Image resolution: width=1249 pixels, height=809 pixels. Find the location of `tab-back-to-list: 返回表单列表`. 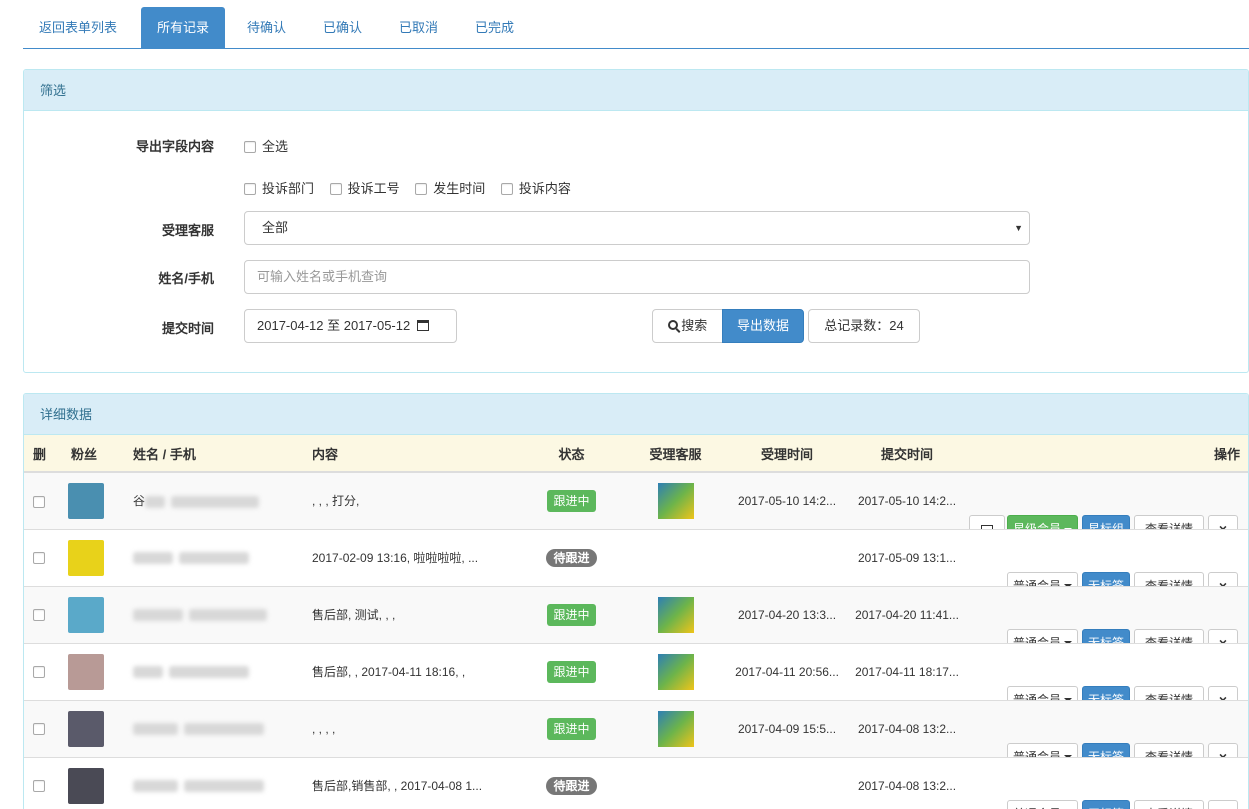

tab-back-to-list: 返回表单列表 is located at coordinates (78, 27).